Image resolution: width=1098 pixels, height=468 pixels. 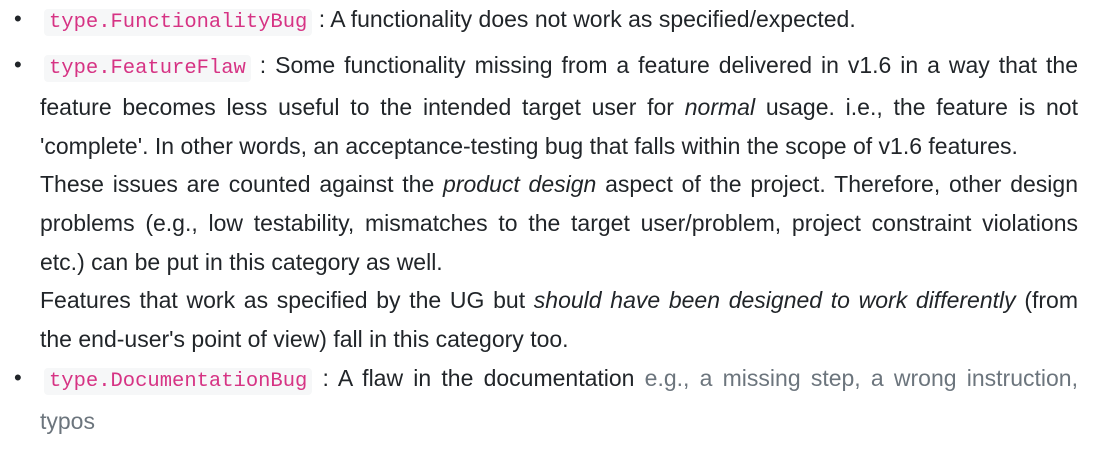 What do you see at coordinates (147, 68) in the screenshot?
I see `tag-feature-flaw: type.FeatureFlaw` at bounding box center [147, 68].